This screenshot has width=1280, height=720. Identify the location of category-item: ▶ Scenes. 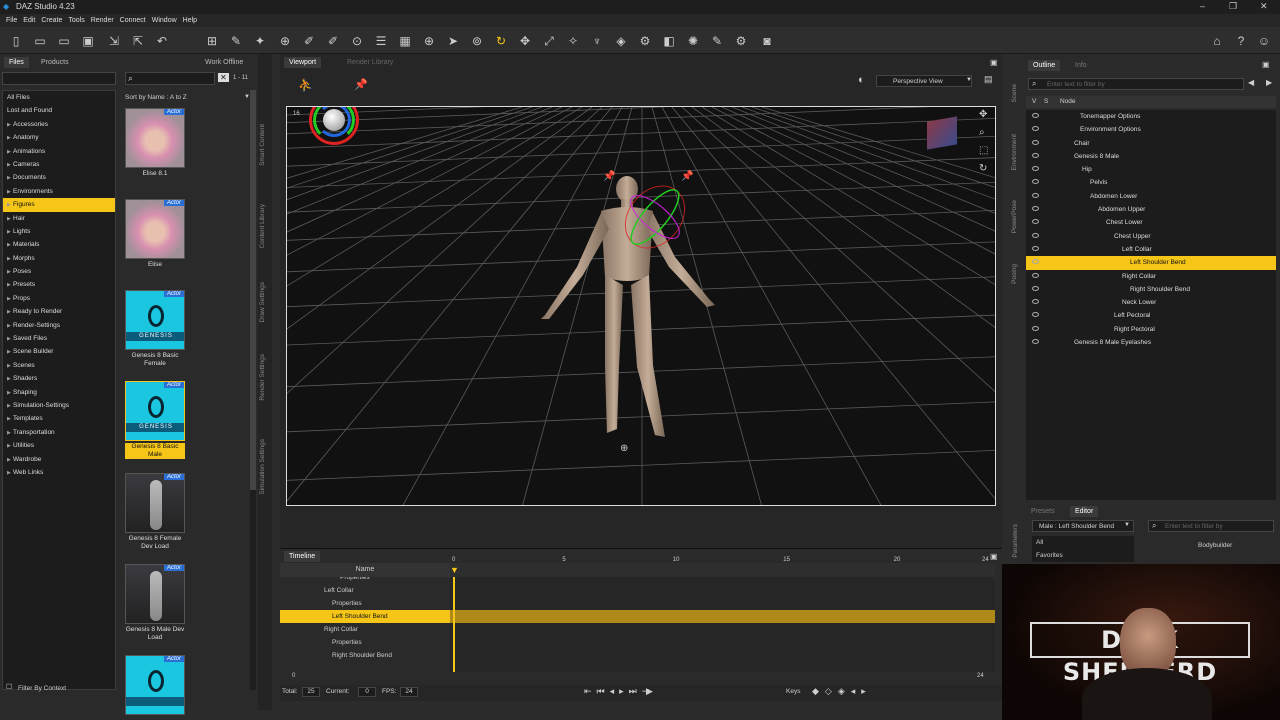
(59, 365).